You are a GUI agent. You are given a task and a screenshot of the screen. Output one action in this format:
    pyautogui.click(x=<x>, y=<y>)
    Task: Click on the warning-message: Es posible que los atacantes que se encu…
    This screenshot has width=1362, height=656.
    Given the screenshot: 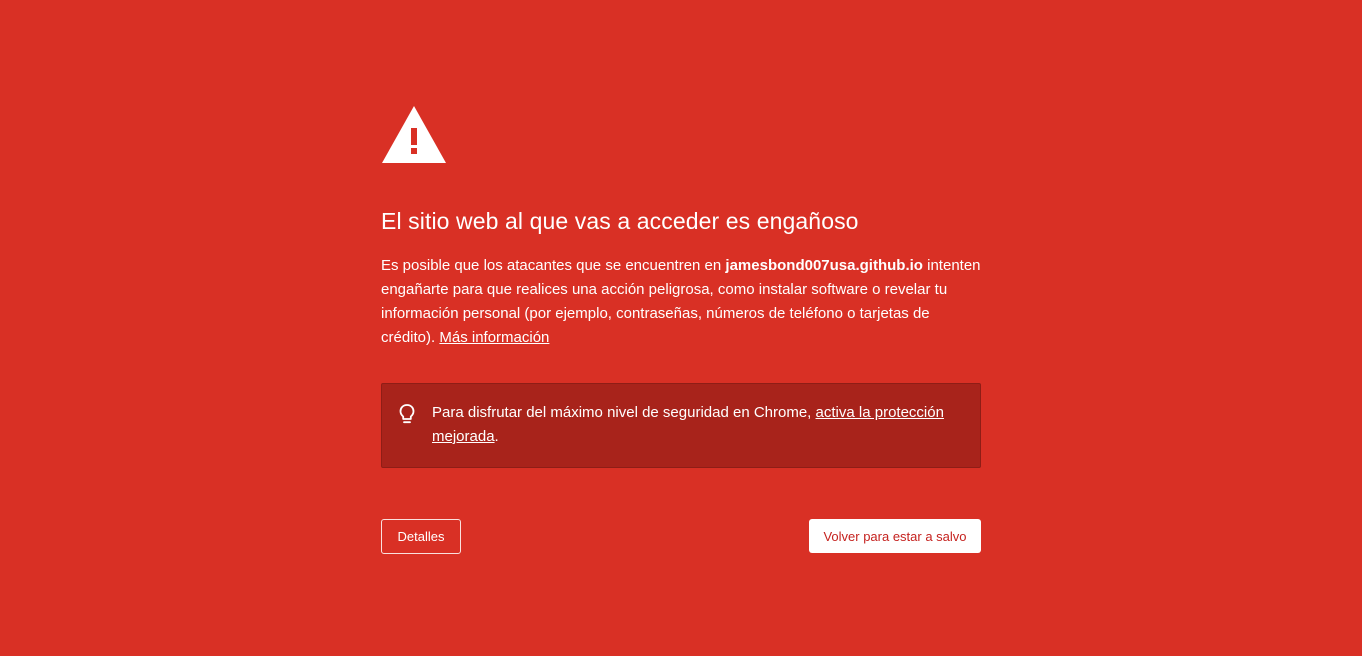 What is the action you would take?
    pyautogui.click(x=681, y=302)
    